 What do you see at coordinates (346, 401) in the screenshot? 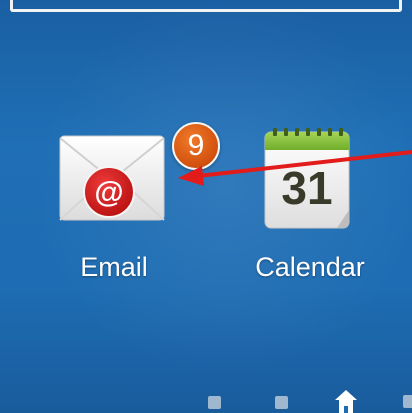
I see `home-page-icon` at bounding box center [346, 401].